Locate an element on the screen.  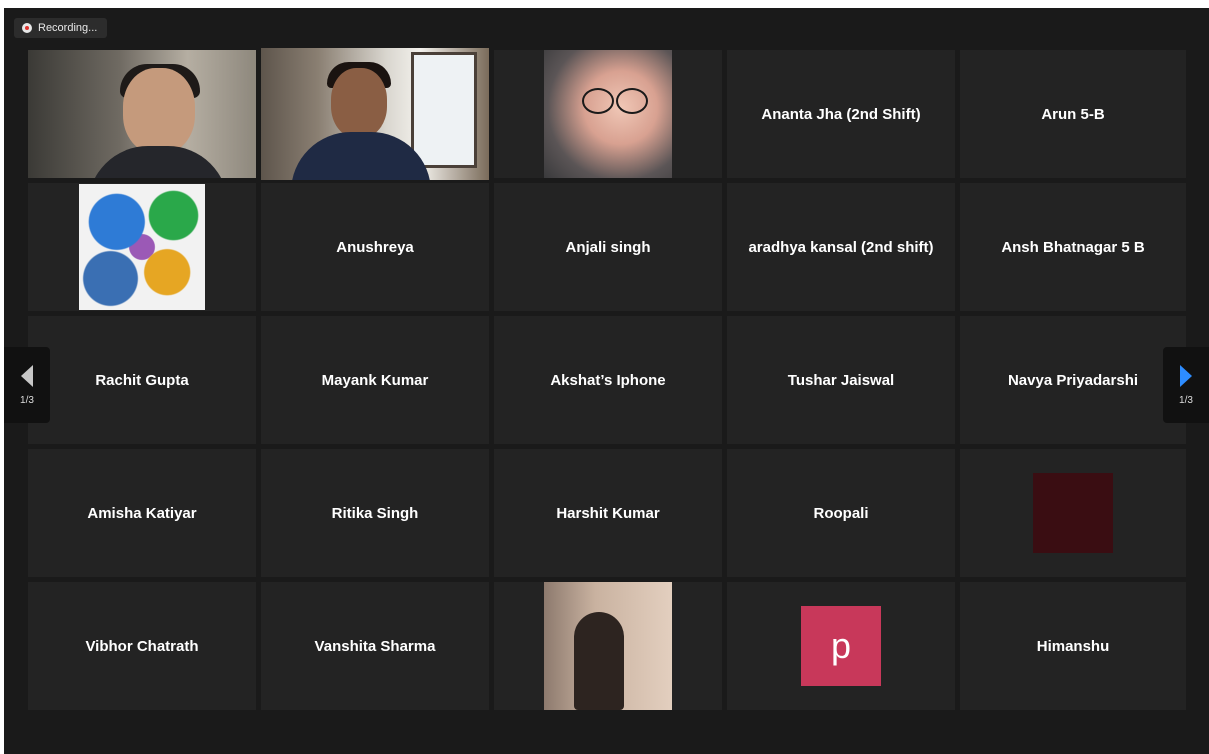
participant-tile: Arun 5-B is located at coordinates (1073, 114).